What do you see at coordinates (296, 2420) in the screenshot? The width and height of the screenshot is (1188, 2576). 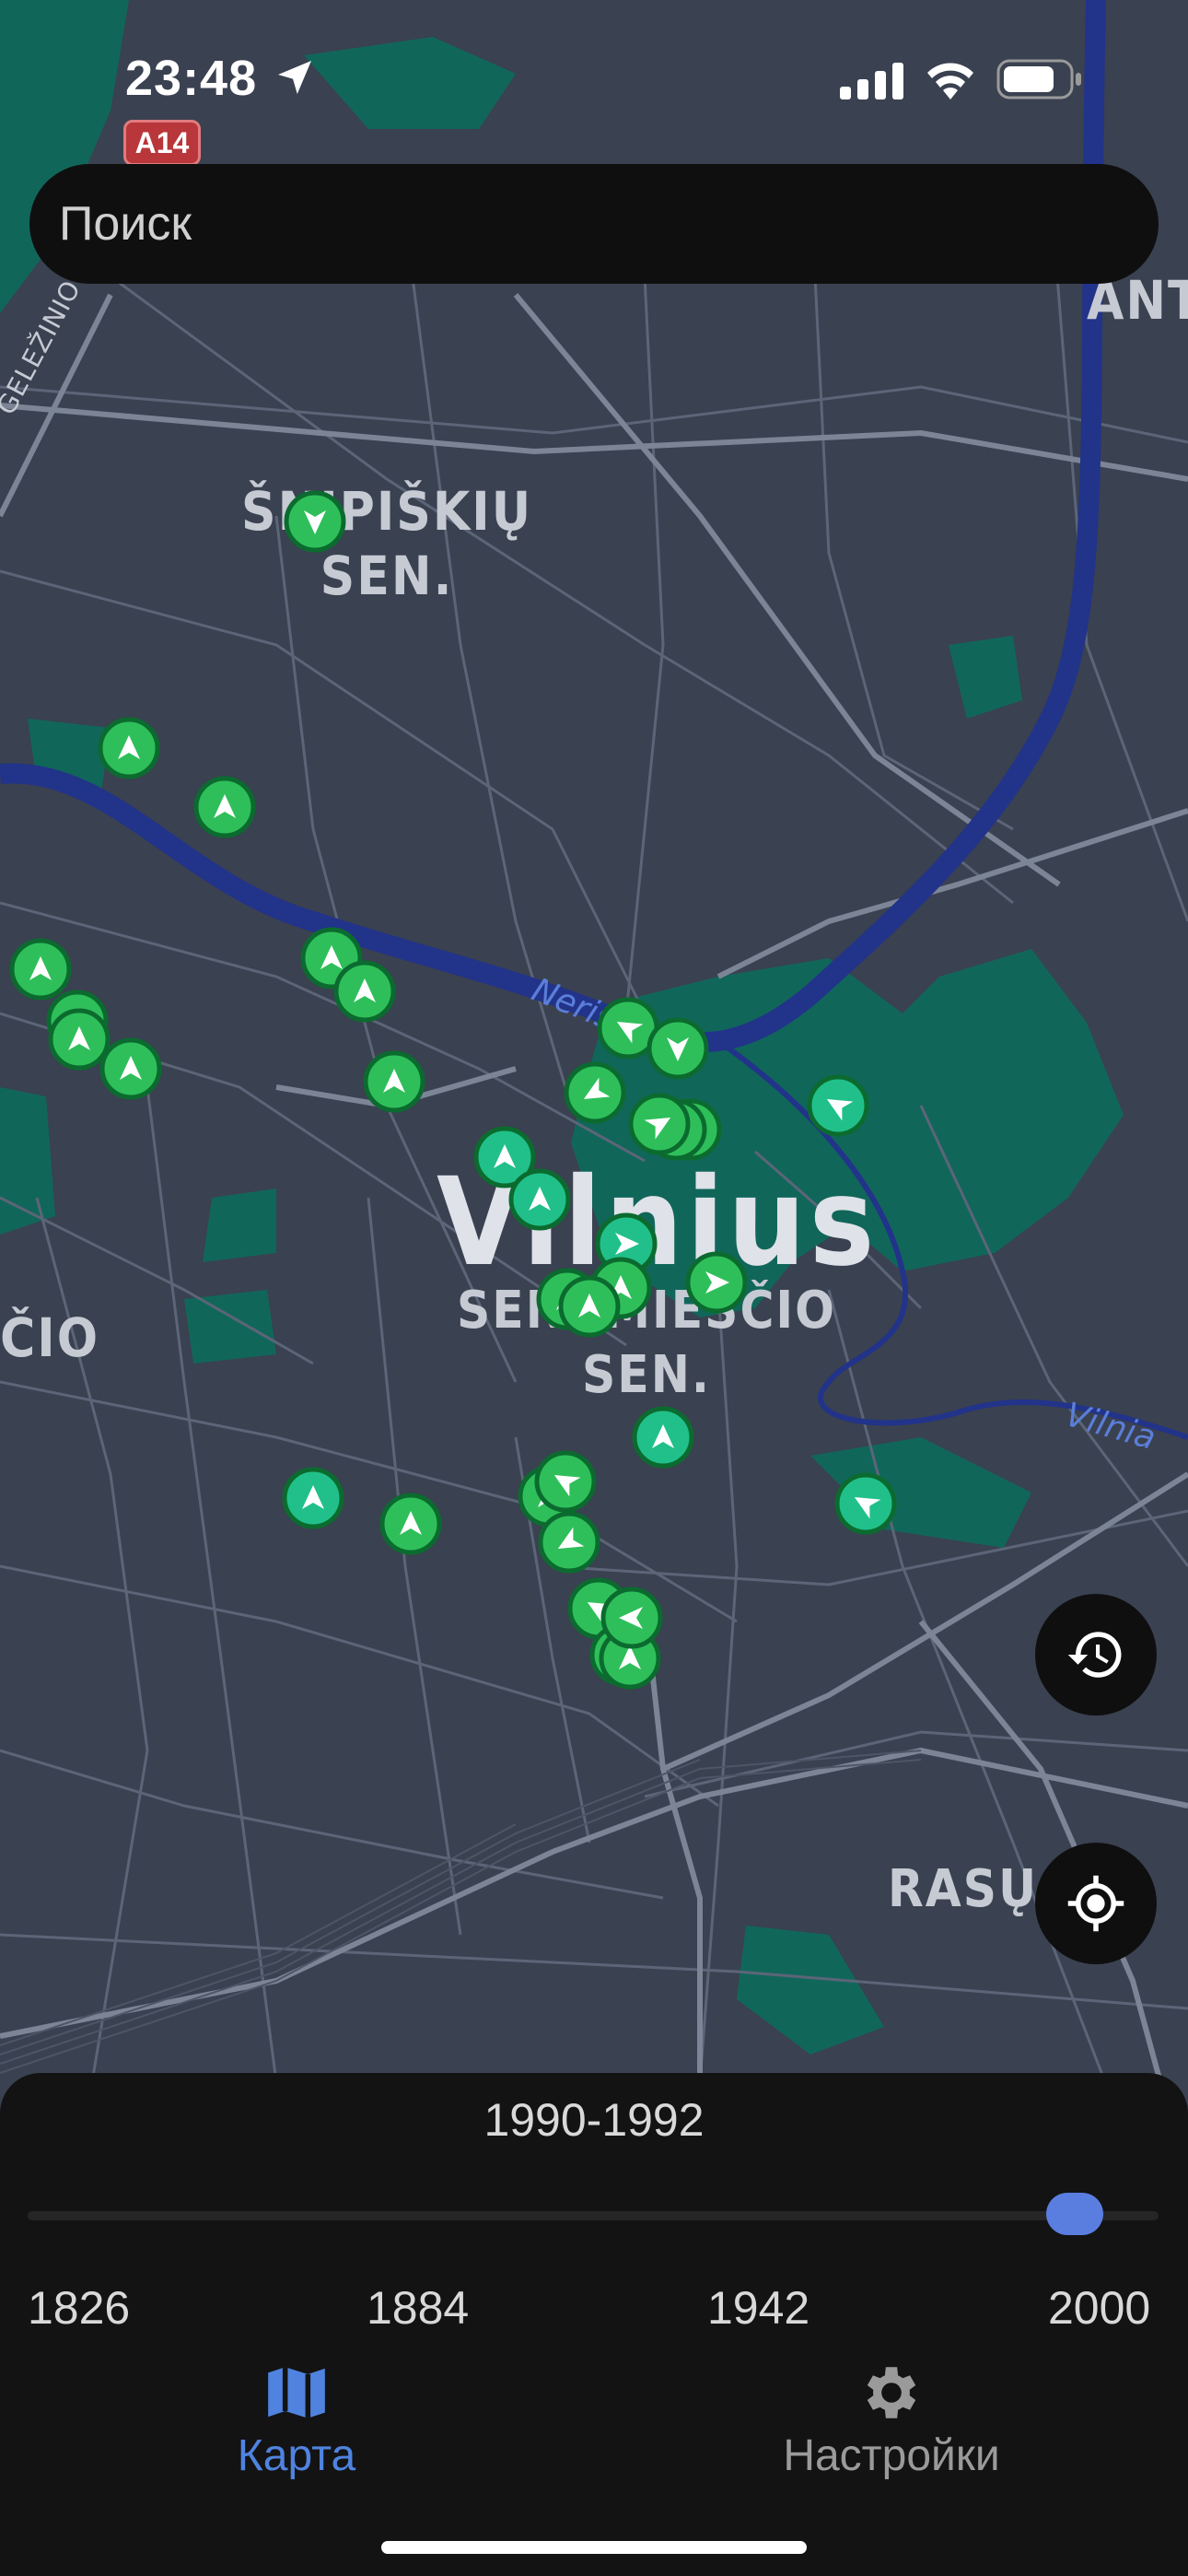 I see `tab-map: Карта` at bounding box center [296, 2420].